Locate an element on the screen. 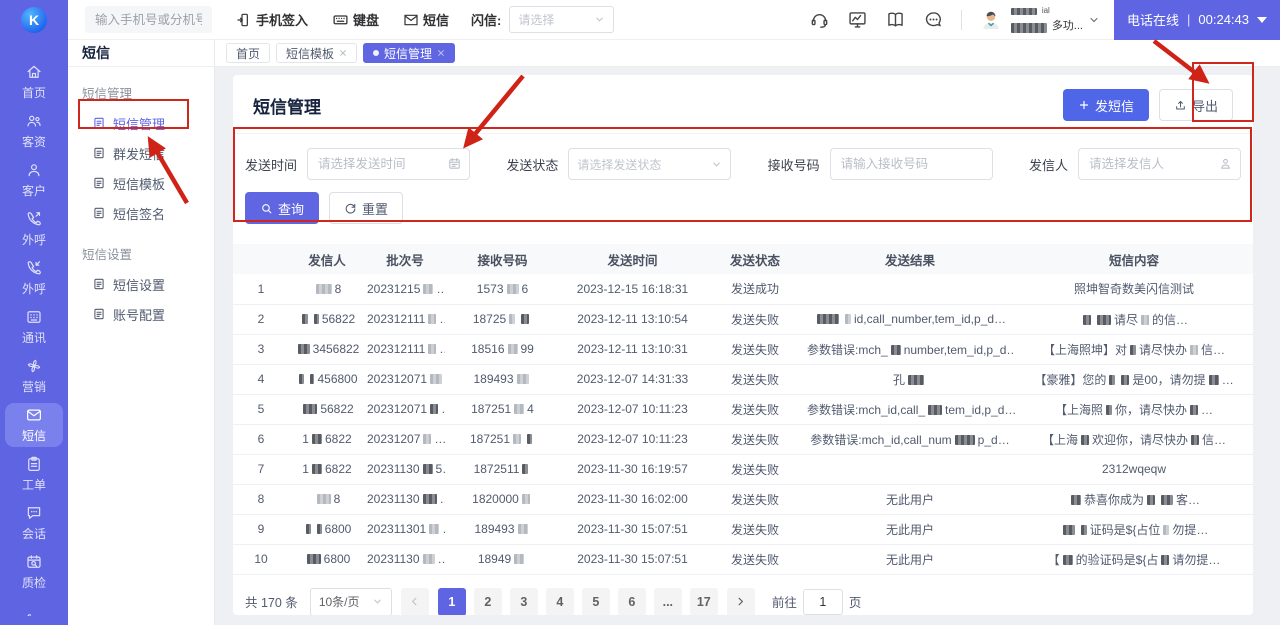 The width and height of the screenshot is (1280, 625). feedback-chat-icon is located at coordinates (933, 19).